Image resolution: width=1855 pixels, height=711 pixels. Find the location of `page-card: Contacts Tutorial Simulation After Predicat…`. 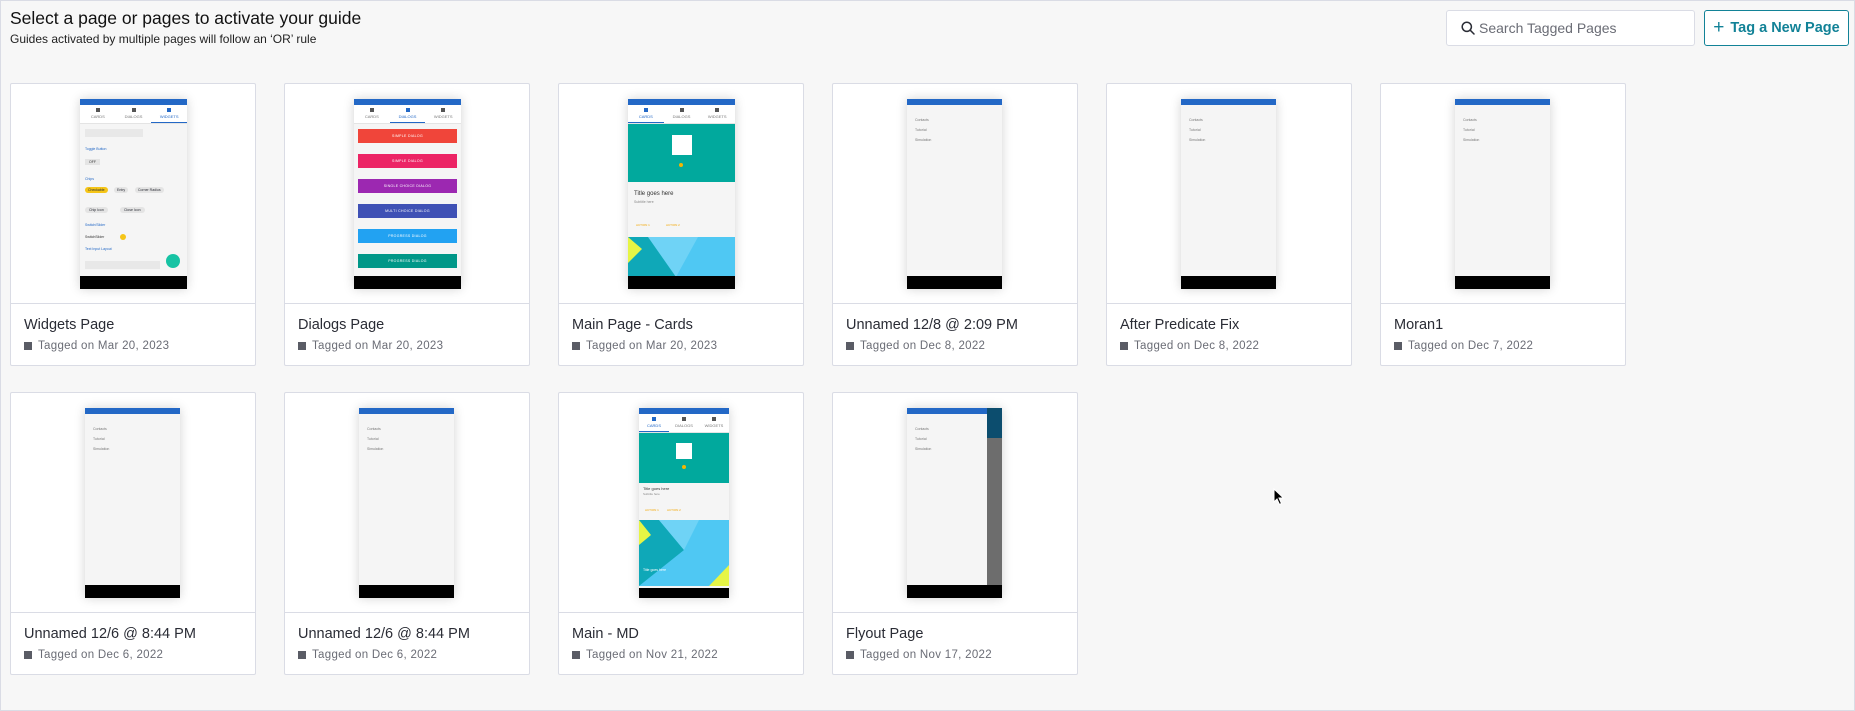

page-card: Contacts Tutorial Simulation After Predicat… is located at coordinates (1229, 224).